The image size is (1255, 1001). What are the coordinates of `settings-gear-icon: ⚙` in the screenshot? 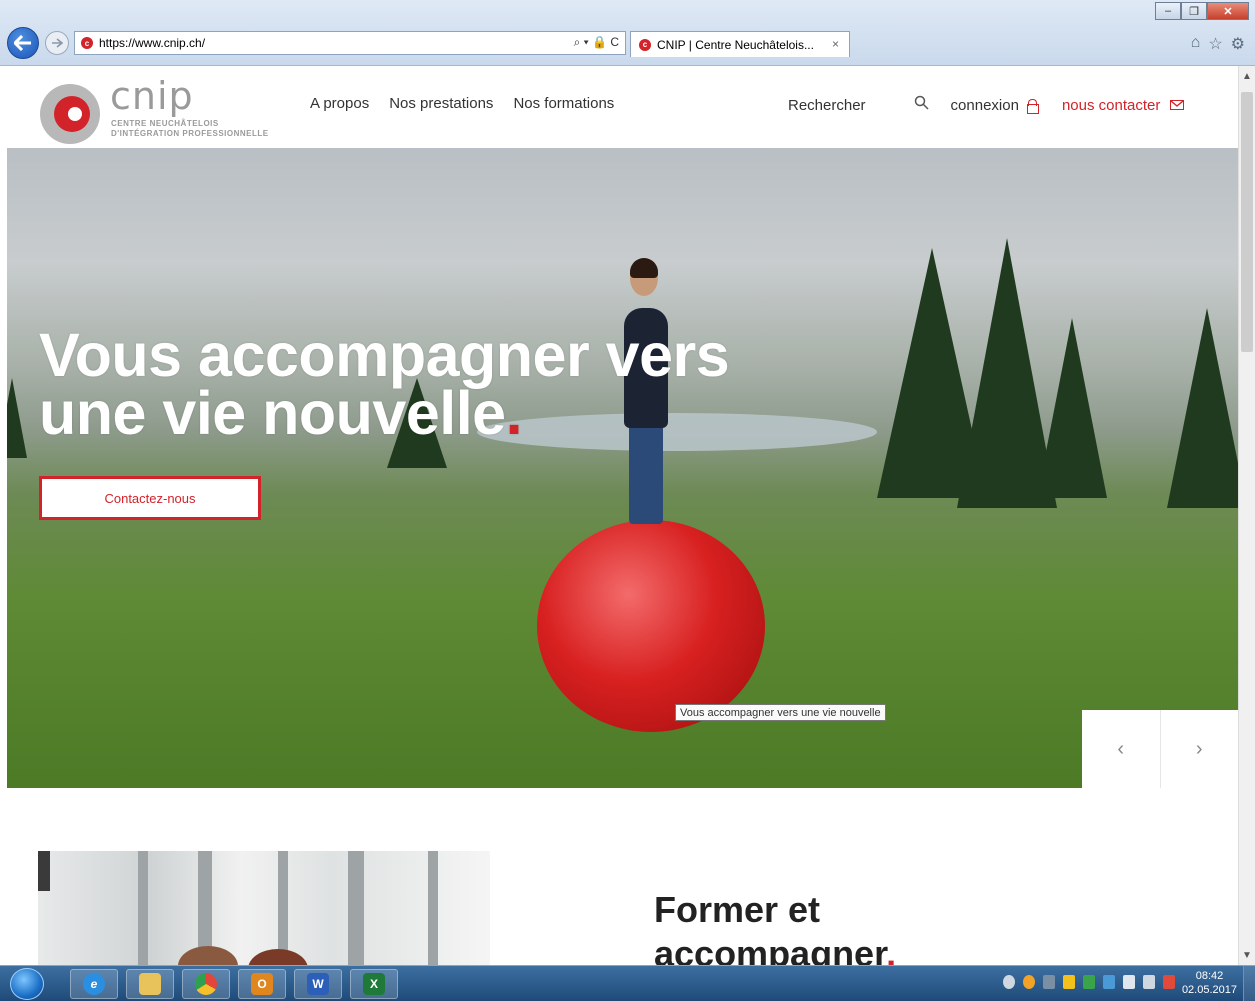 It's located at (1238, 44).